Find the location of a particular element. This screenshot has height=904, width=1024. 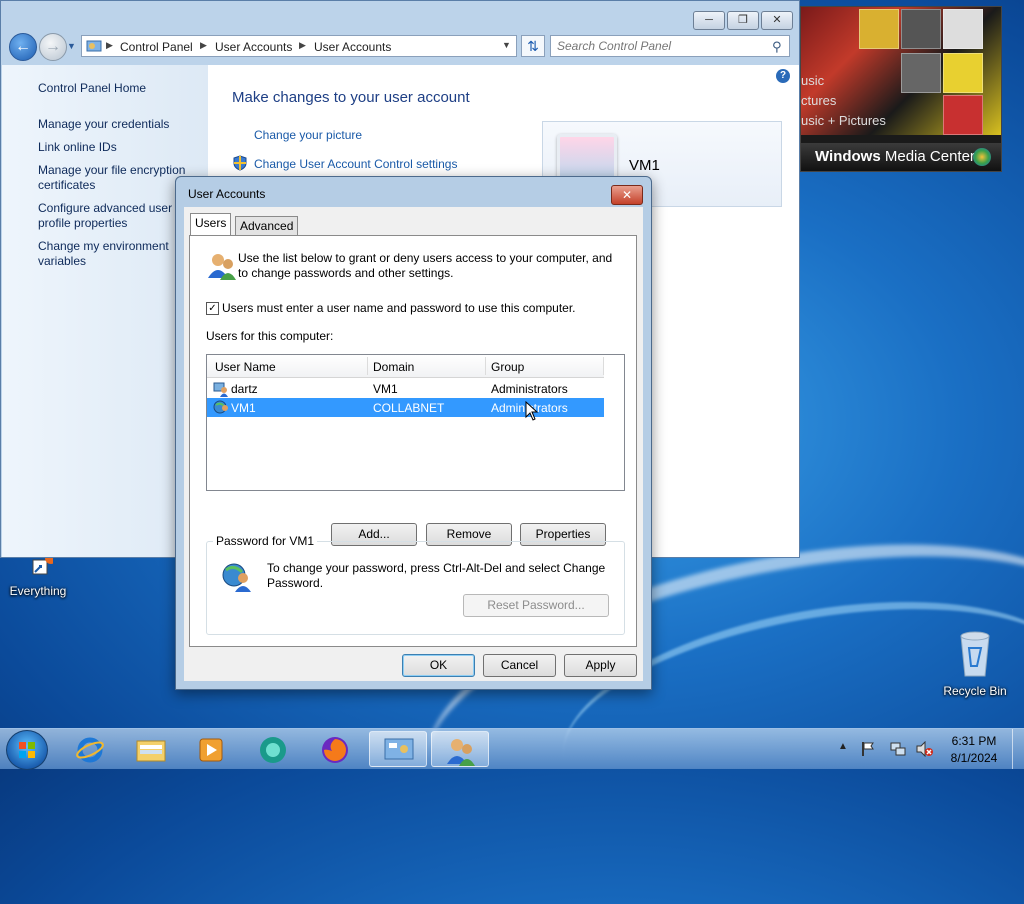

minimize-icon: ─ is located at coordinates (709, 20).